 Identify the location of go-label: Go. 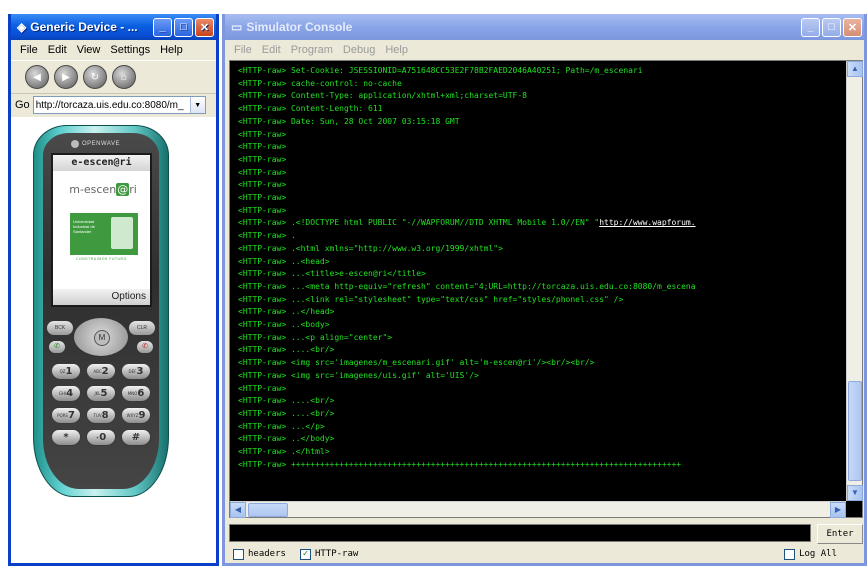
(22, 105).